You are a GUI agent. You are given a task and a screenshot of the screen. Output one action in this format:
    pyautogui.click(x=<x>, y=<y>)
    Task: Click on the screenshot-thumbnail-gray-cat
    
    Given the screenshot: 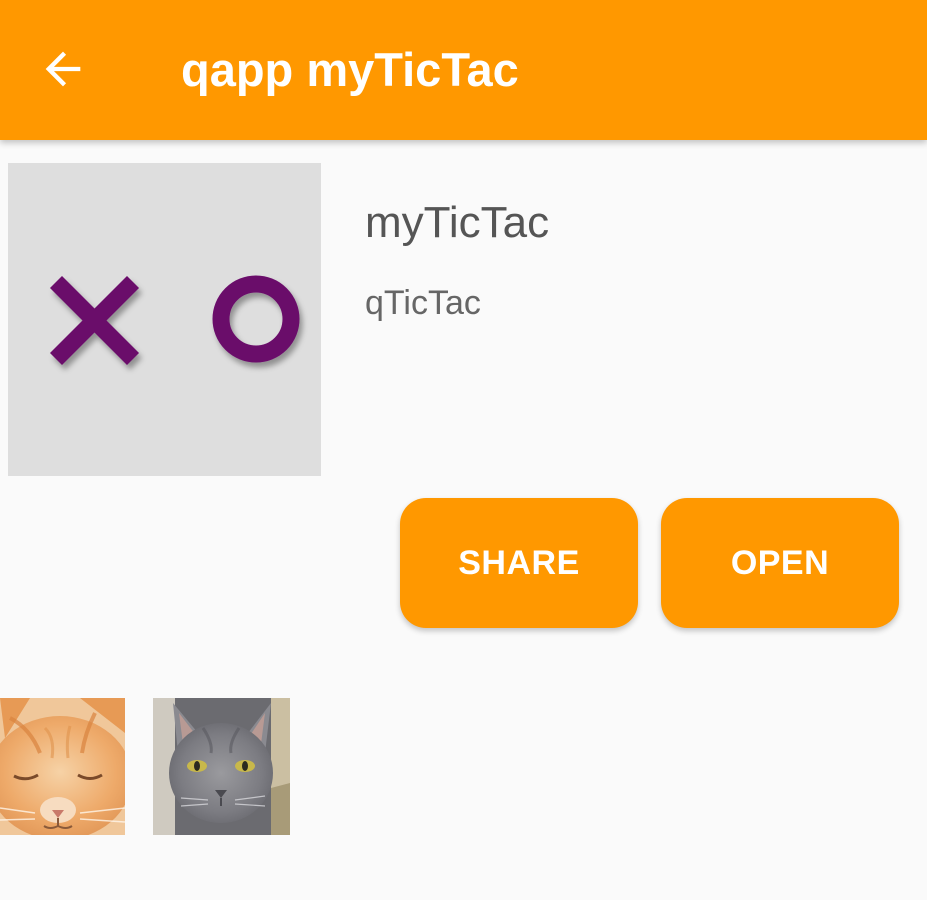 What is the action you would take?
    pyautogui.click(x=221, y=766)
    